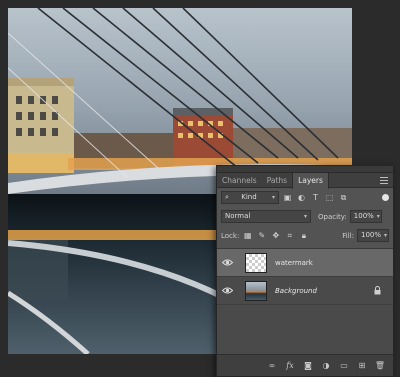  I want to click on pixel-filter-icon: ▣, so click(287, 197).